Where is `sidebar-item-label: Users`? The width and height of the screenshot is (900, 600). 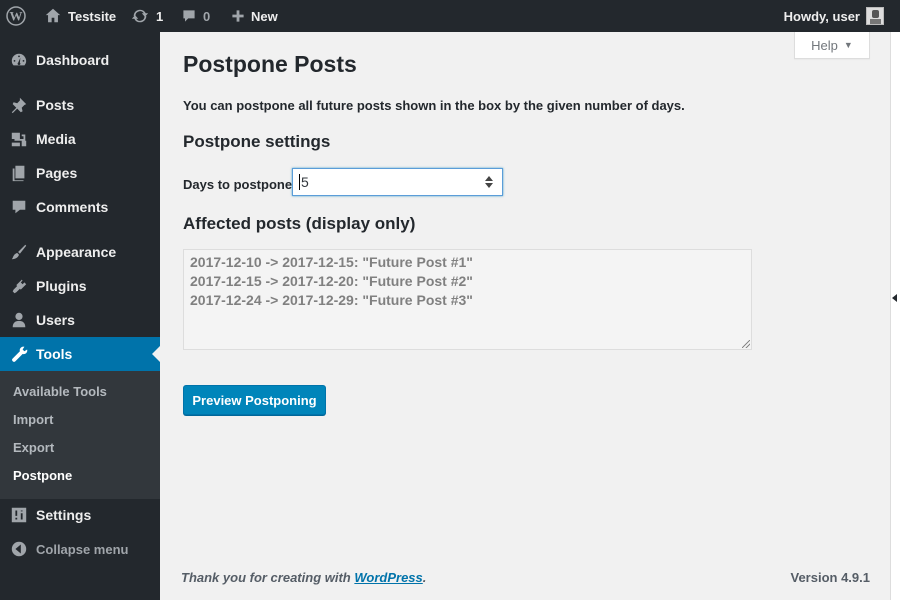
sidebar-item-label: Users is located at coordinates (55, 320).